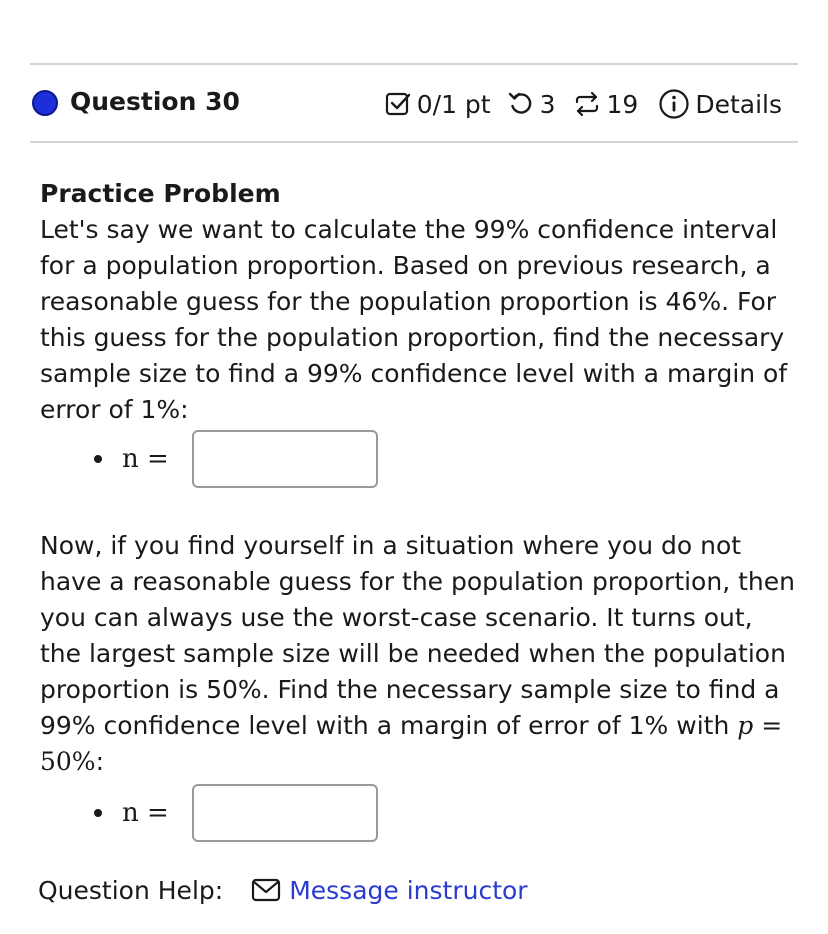 The height and width of the screenshot is (934, 828). I want to click on versions-icon, so click(587, 104).